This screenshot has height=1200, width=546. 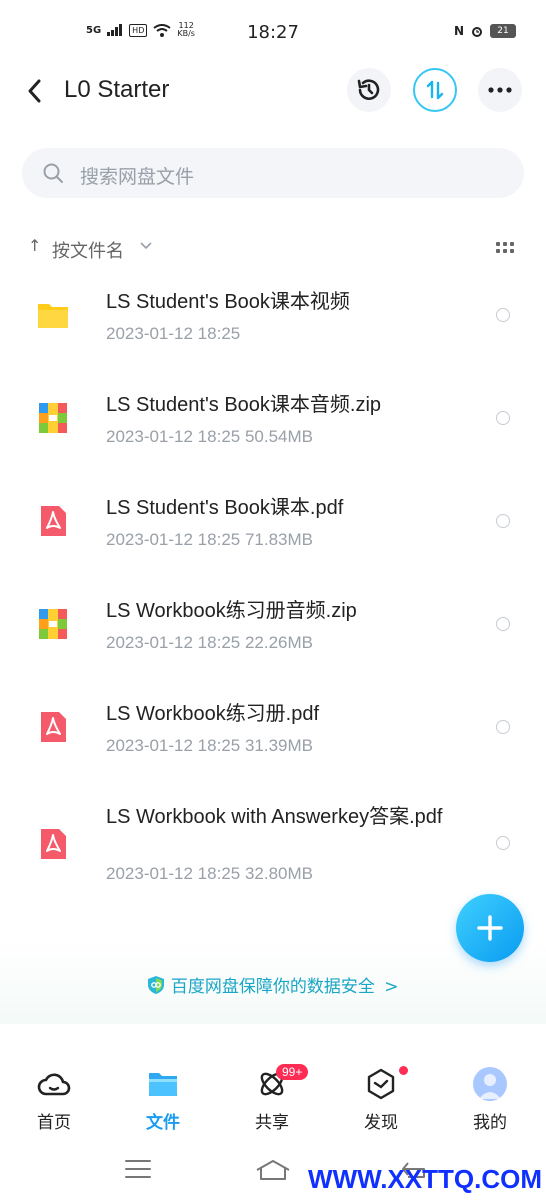 I want to click on file-name: LS Workbook练习册音频.zip, so click(x=231, y=611).